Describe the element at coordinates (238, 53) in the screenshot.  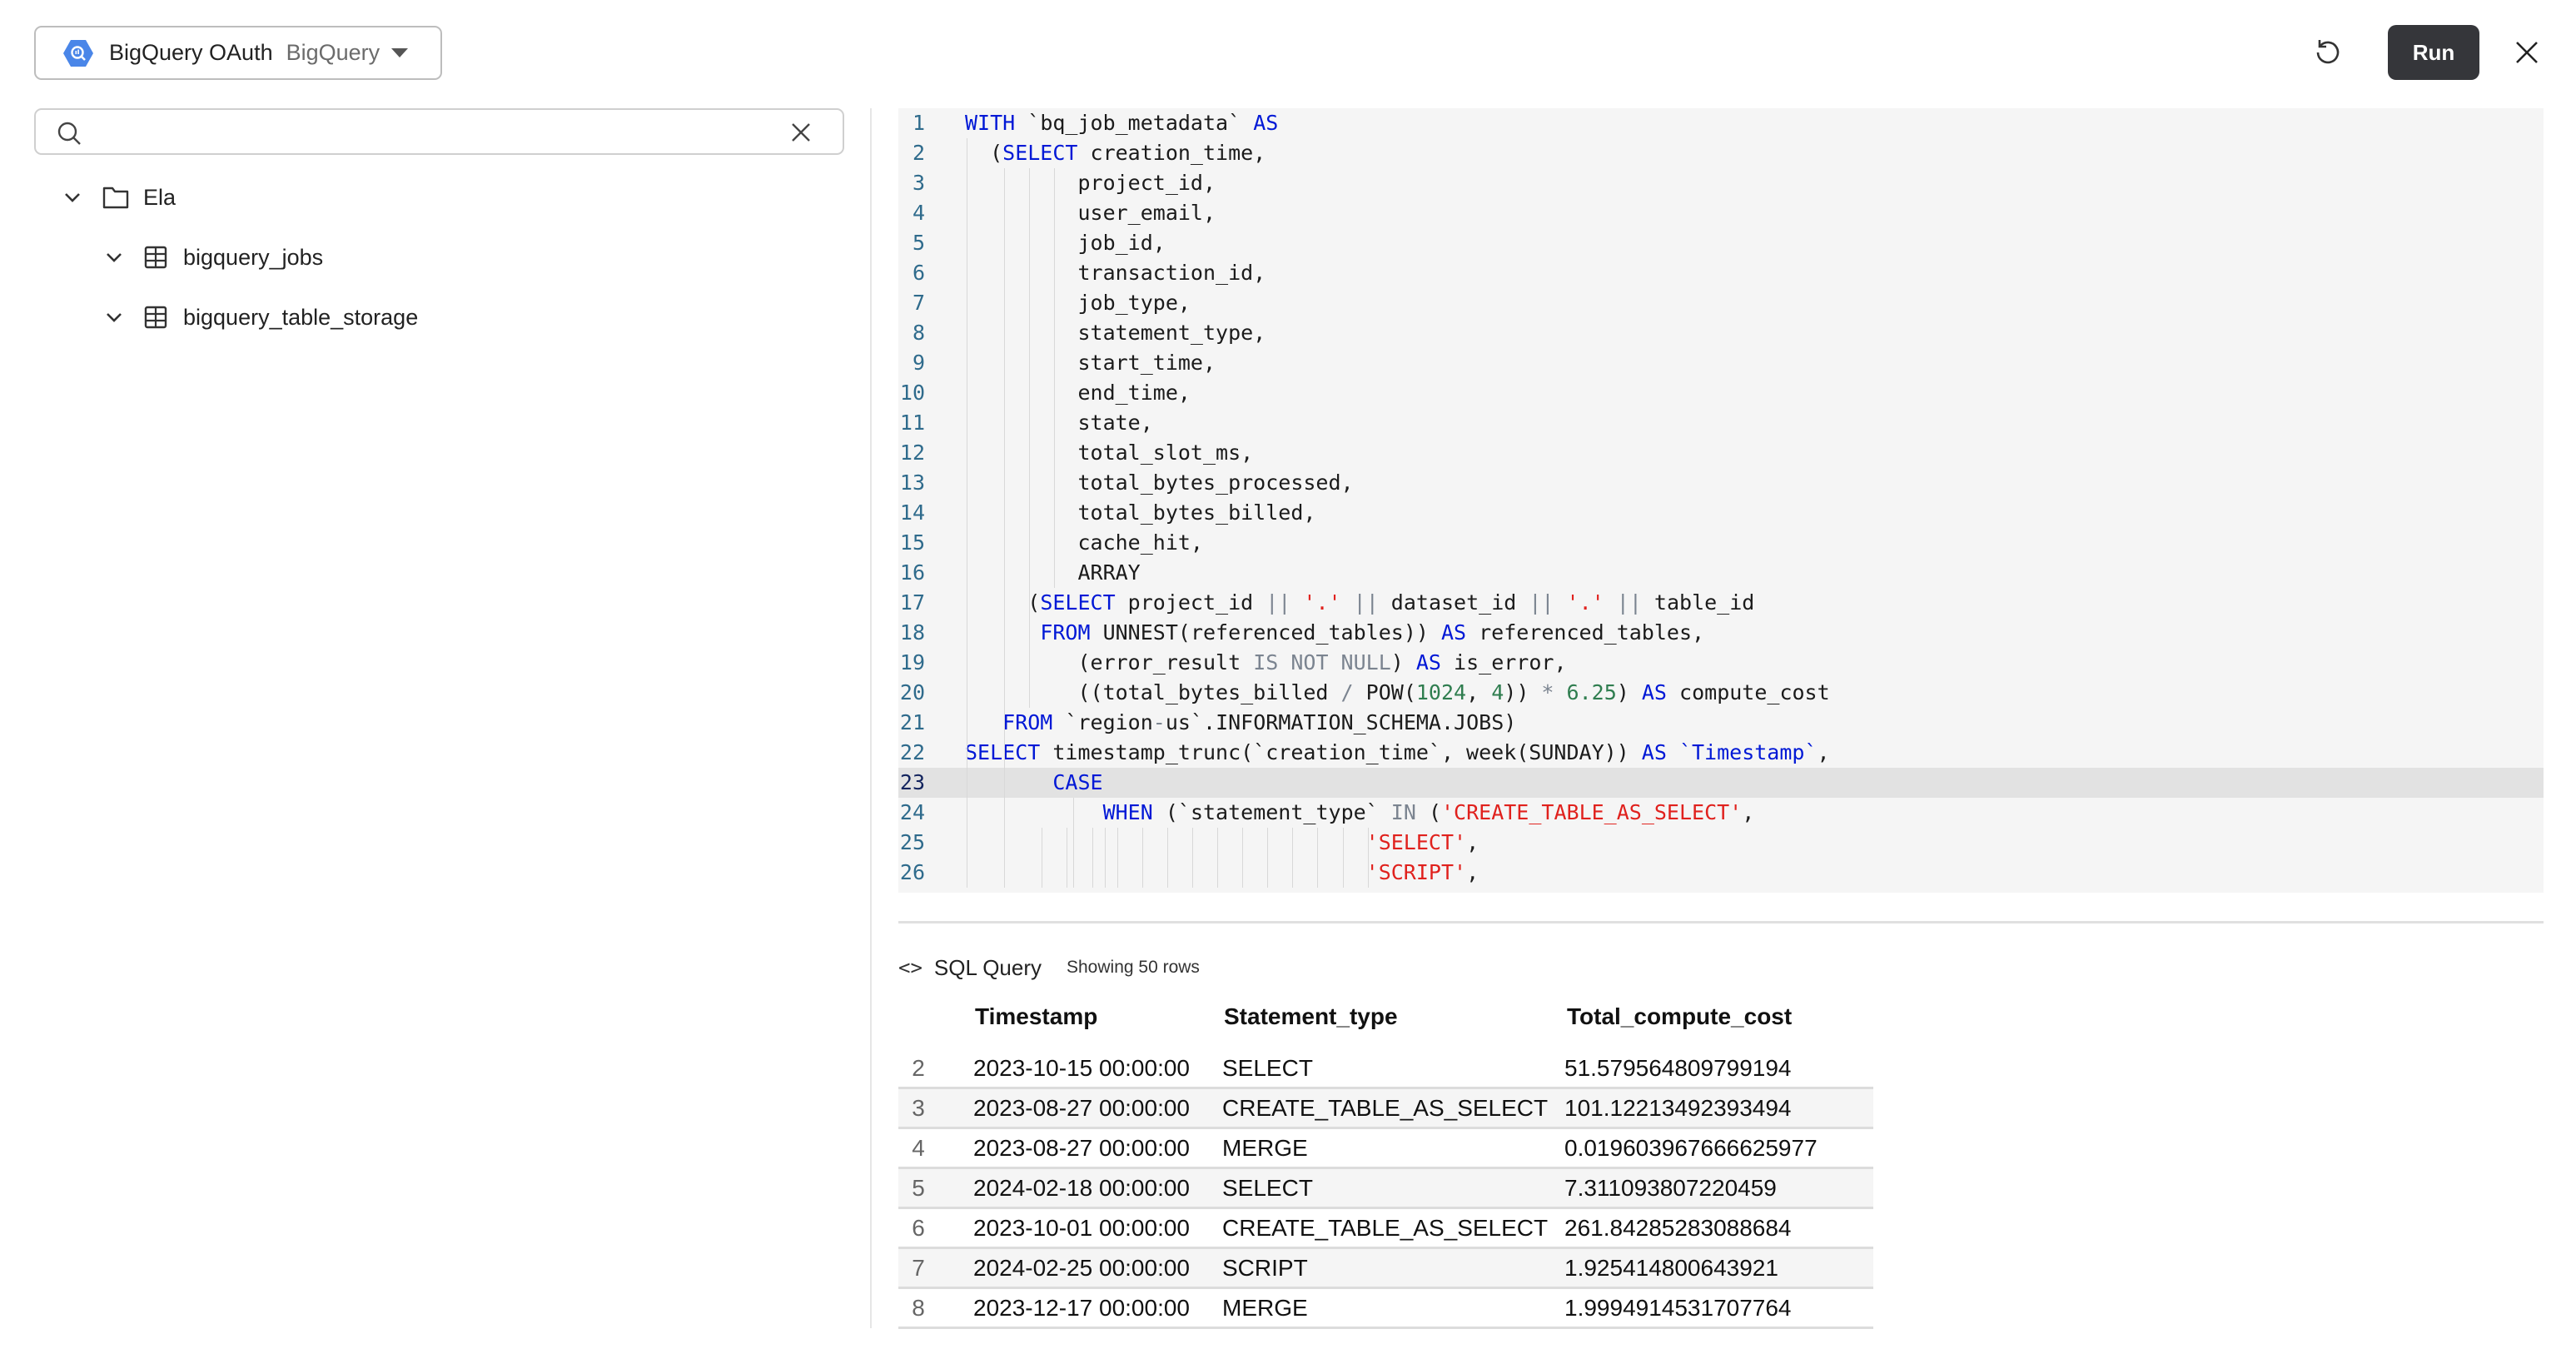
I see `connection-dropdown: BigQuery OAuth BigQuery` at that location.